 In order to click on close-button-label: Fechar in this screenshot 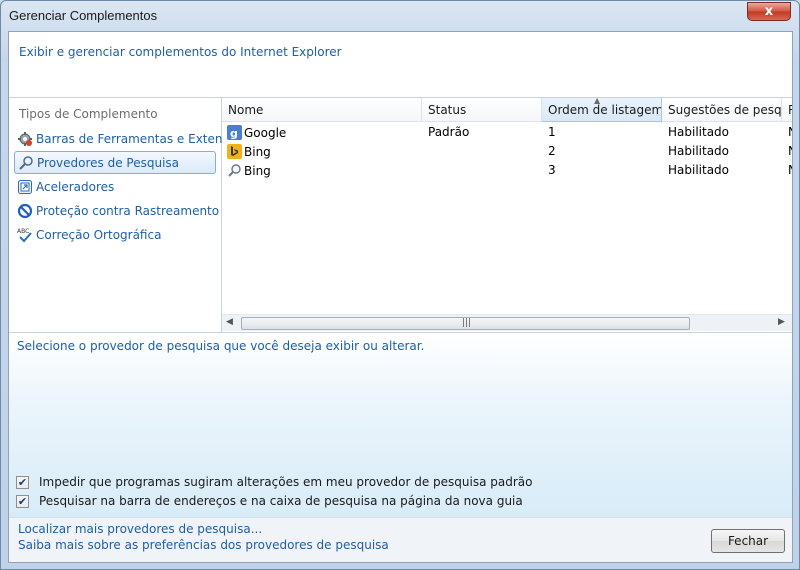, I will do `click(748, 541)`.